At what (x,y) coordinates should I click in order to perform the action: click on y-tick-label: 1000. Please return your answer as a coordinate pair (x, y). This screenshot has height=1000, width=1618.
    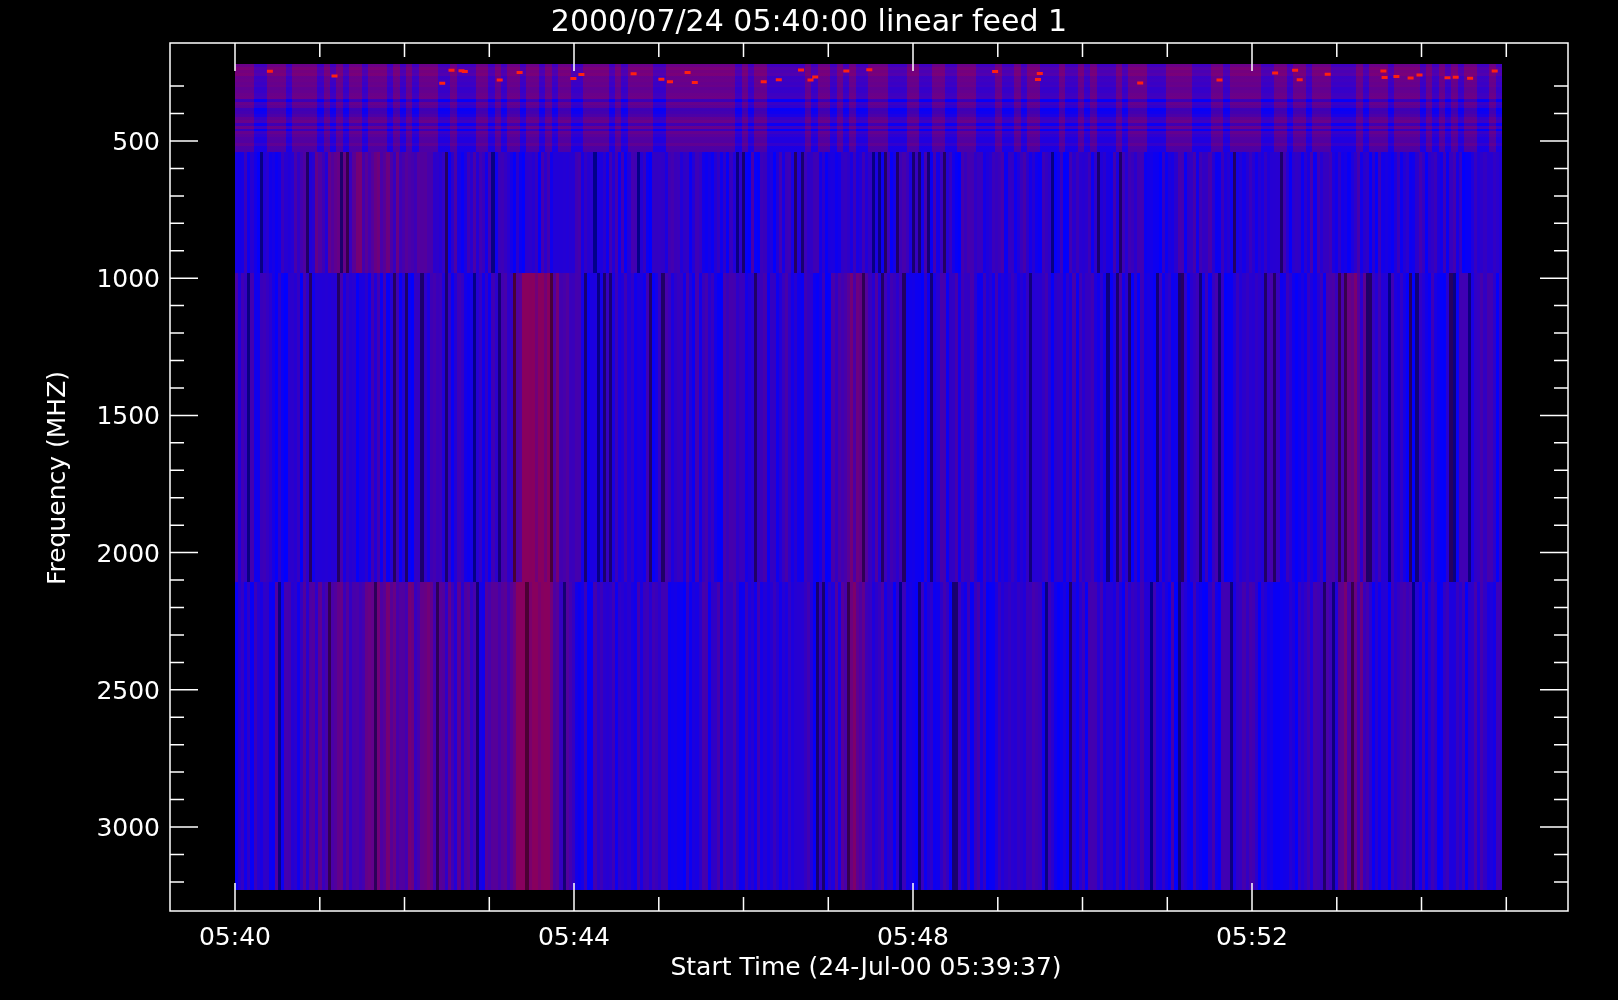
    Looking at the image, I should click on (128, 279).